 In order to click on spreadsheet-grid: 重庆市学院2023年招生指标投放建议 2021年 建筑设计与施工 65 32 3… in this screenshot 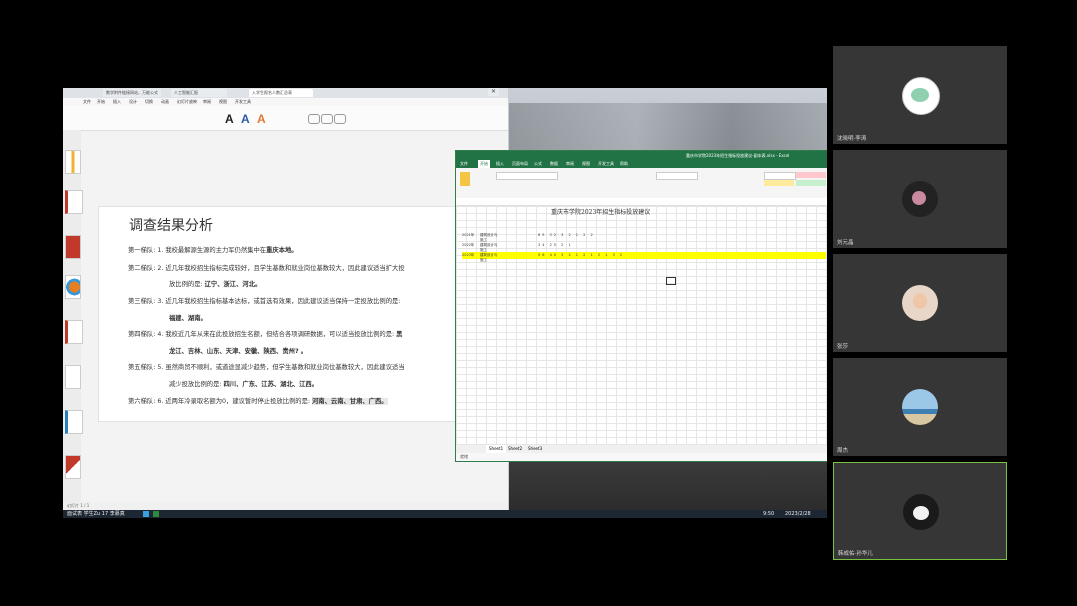, I will do `click(641, 325)`.